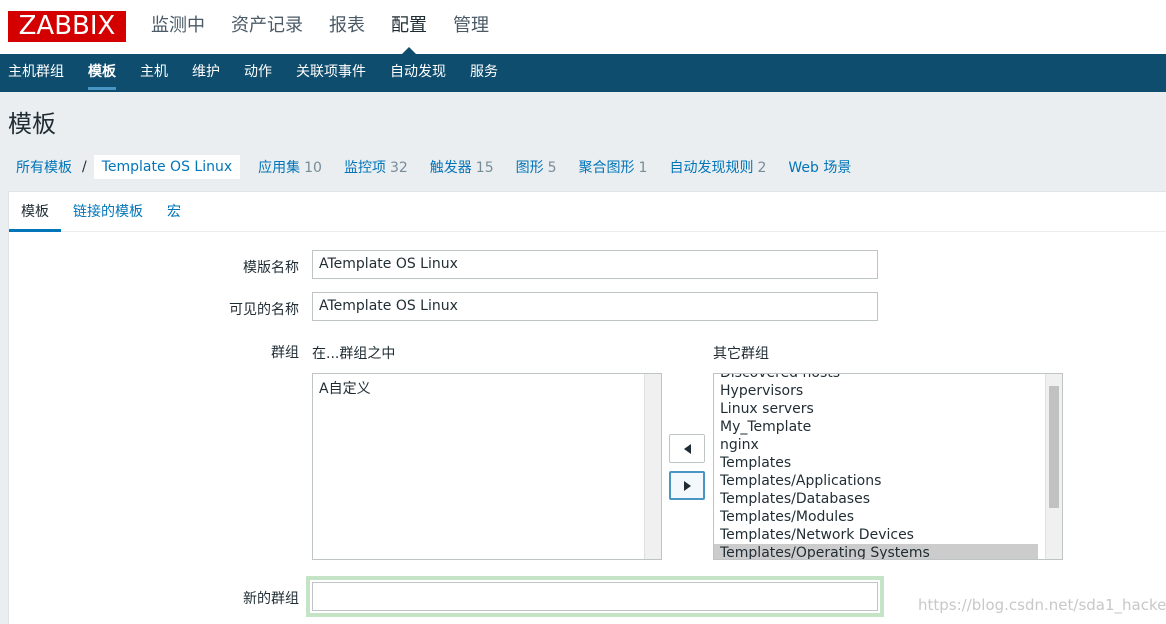 The height and width of the screenshot is (624, 1166). What do you see at coordinates (587, 212) in the screenshot?
I see `form-tabs: 模板 链接的模板 宏` at bounding box center [587, 212].